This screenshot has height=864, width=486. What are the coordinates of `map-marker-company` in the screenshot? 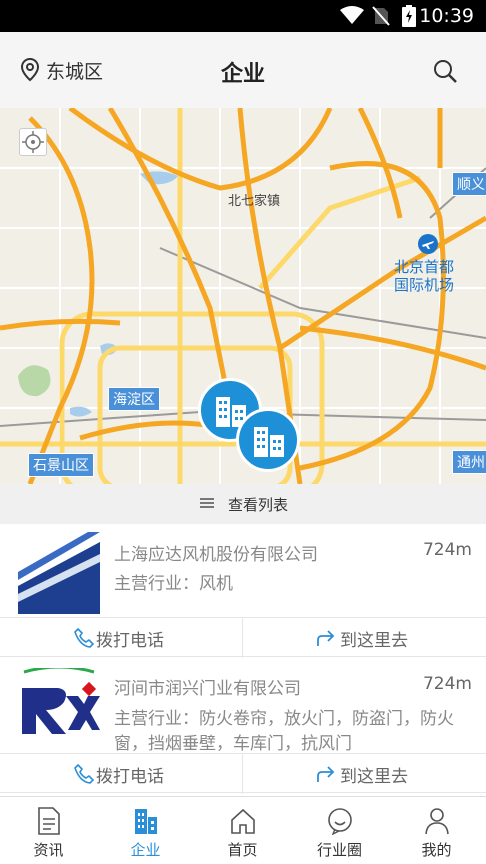 It's located at (268, 440).